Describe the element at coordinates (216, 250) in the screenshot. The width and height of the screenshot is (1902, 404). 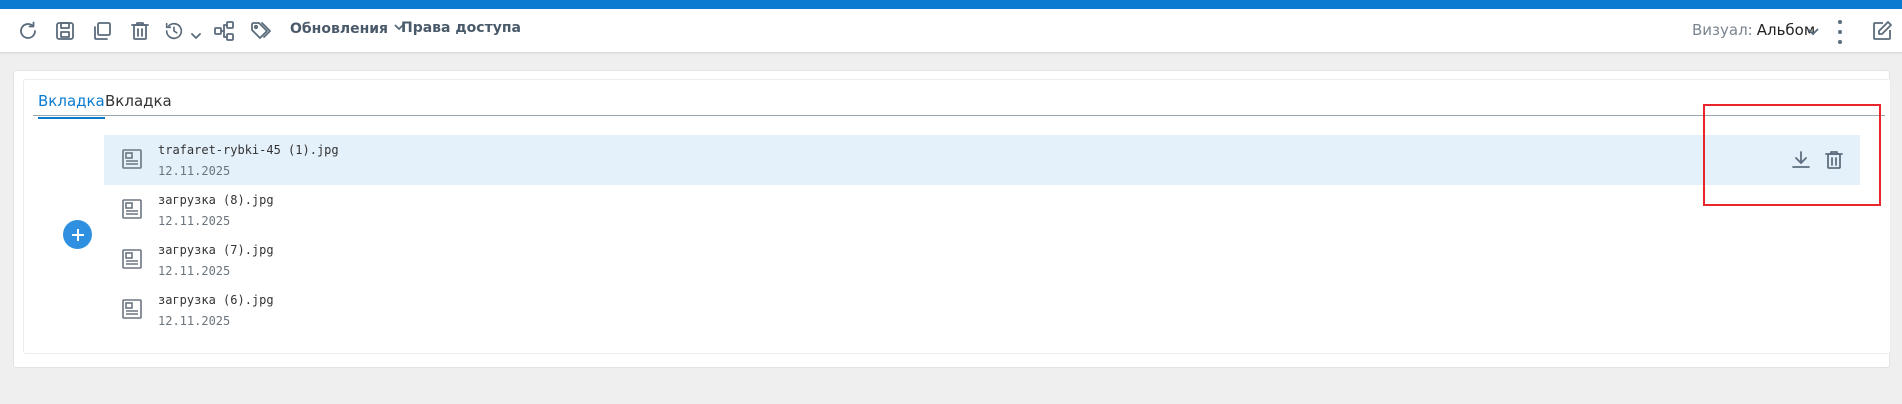
I see `file-name: загрузка (7).jpg` at that location.